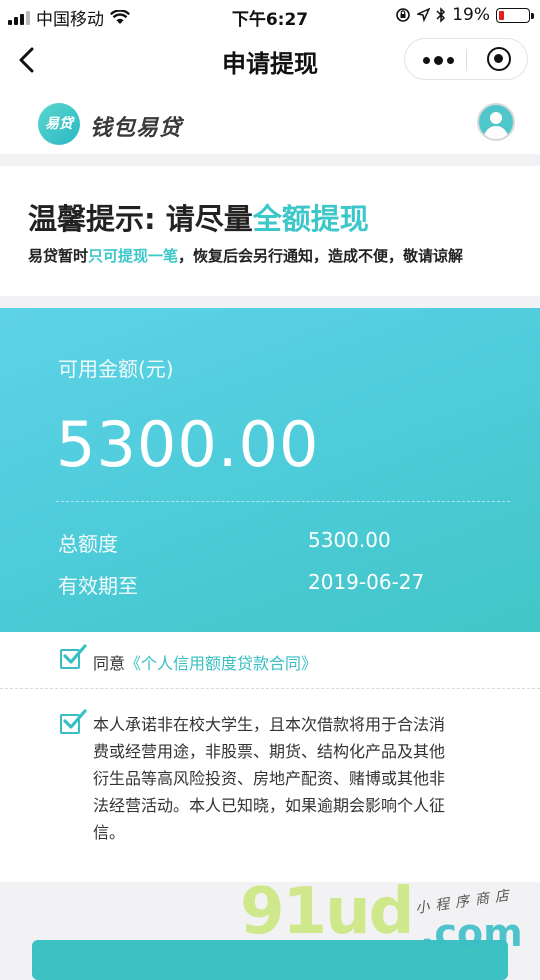 This screenshot has height=980, width=540. What do you see at coordinates (499, 59) in the screenshot?
I see `target-icon` at bounding box center [499, 59].